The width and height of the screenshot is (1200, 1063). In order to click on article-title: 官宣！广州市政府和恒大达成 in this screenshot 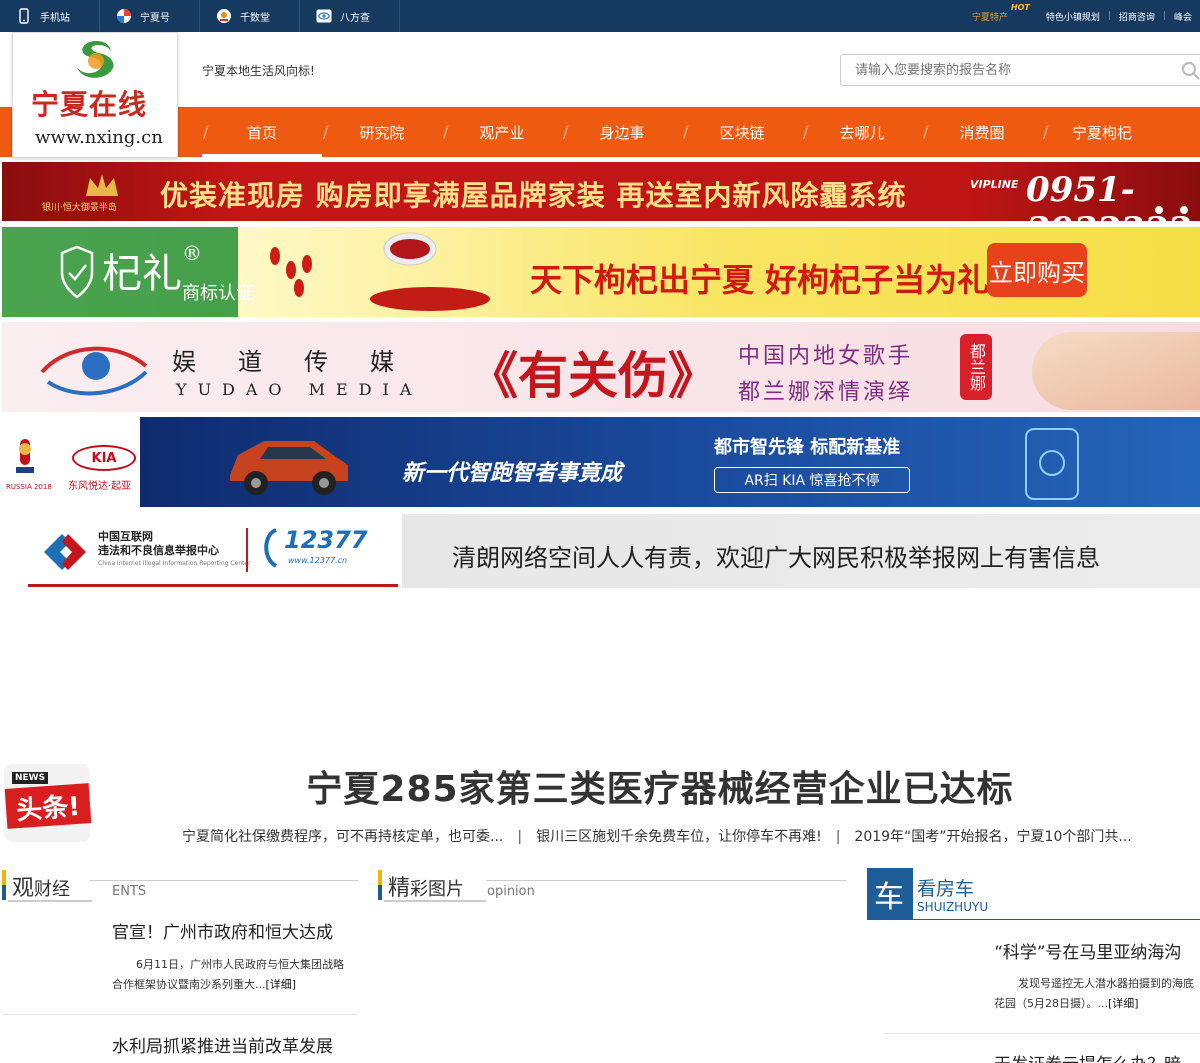, I will do `click(222, 930)`.